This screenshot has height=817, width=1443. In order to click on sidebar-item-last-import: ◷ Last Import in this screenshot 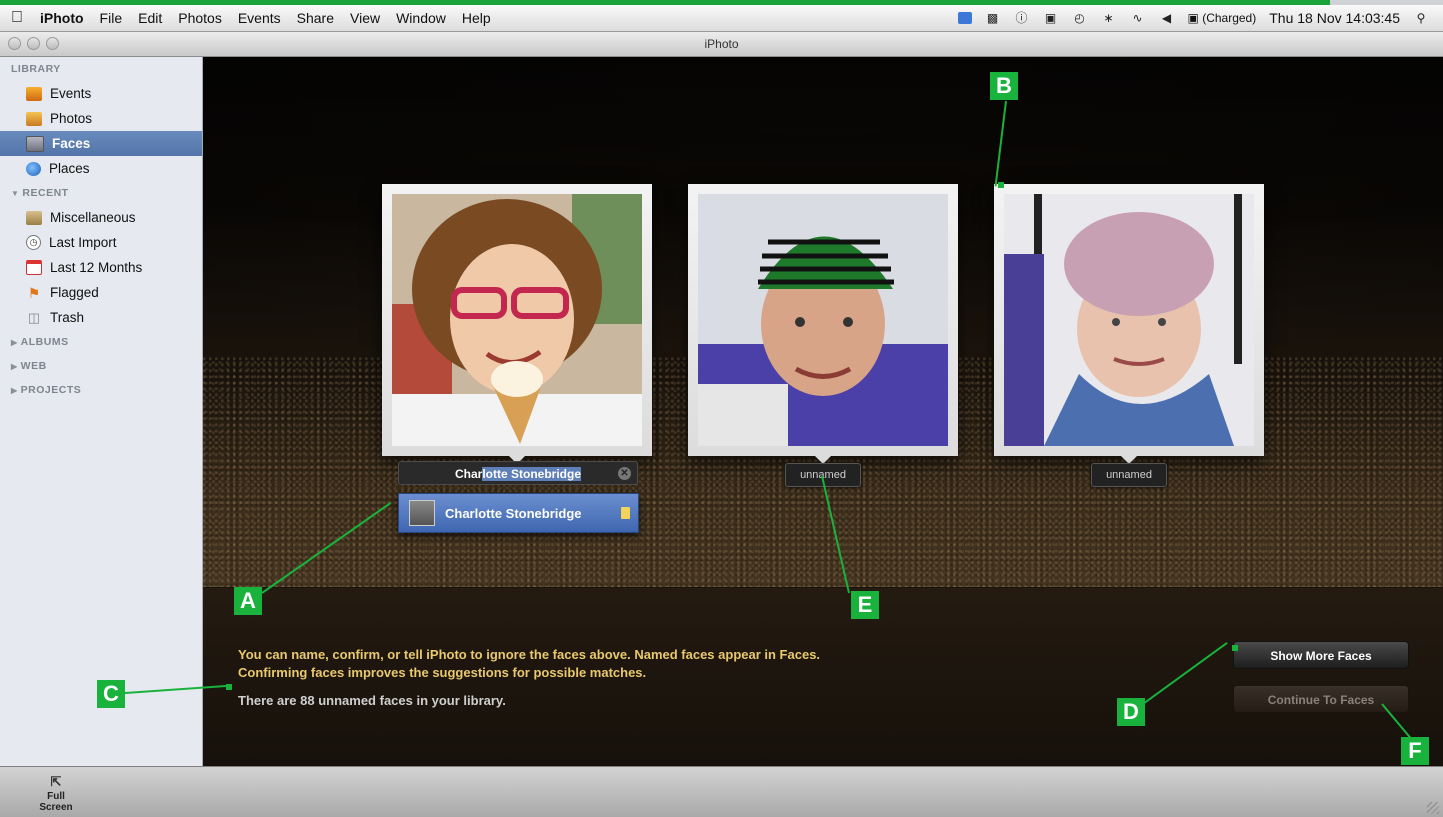, I will do `click(101, 242)`.